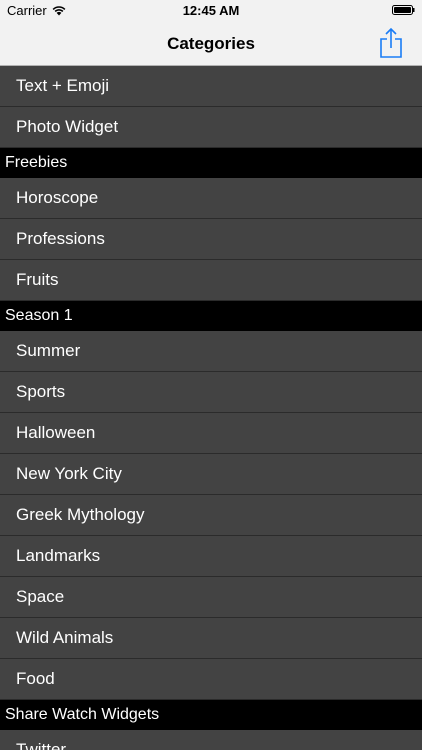 The image size is (422, 750). What do you see at coordinates (211, 127) in the screenshot?
I see `list-item-photo-widget: Photo Widget` at bounding box center [211, 127].